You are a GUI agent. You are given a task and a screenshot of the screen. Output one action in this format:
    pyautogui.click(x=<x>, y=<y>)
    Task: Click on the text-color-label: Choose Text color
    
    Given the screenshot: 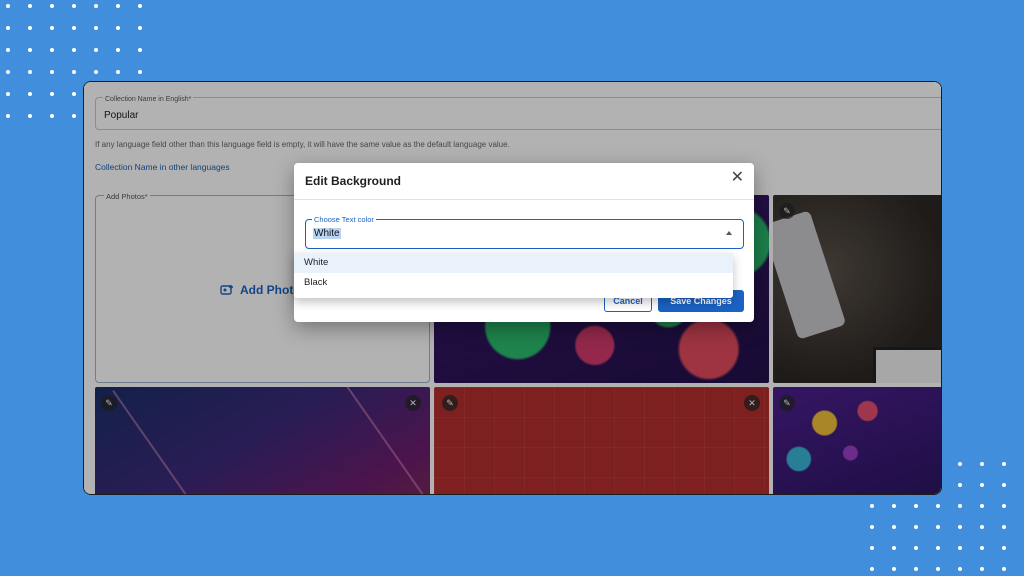 What is the action you would take?
    pyautogui.click(x=344, y=219)
    